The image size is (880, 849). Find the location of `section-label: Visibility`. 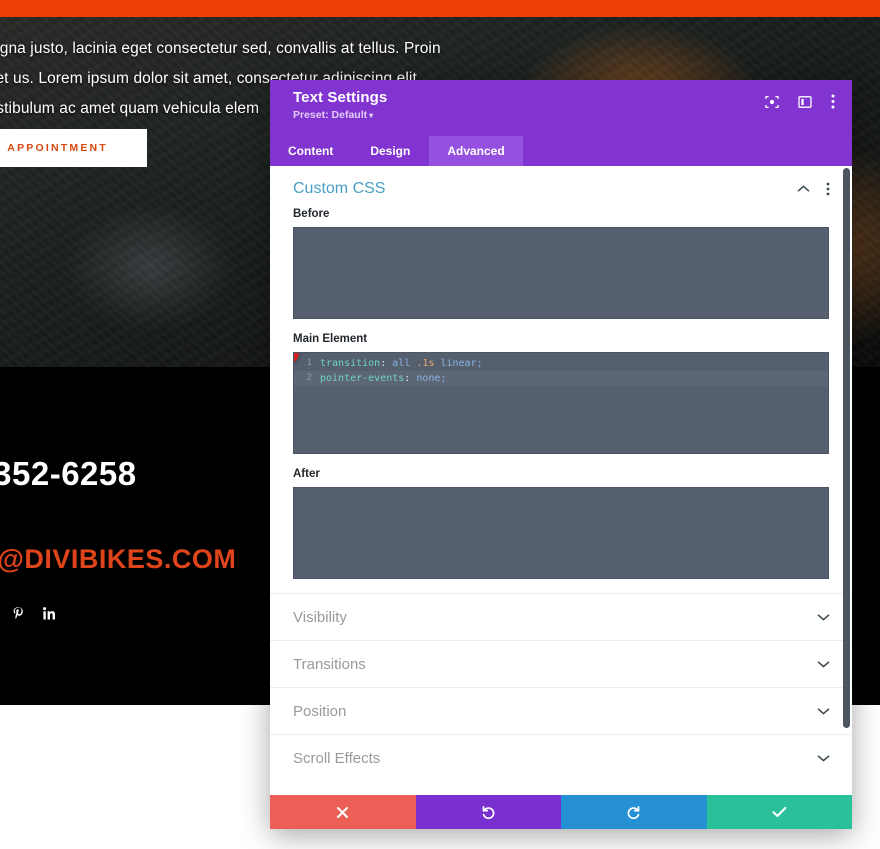

section-label: Visibility is located at coordinates (320, 617).